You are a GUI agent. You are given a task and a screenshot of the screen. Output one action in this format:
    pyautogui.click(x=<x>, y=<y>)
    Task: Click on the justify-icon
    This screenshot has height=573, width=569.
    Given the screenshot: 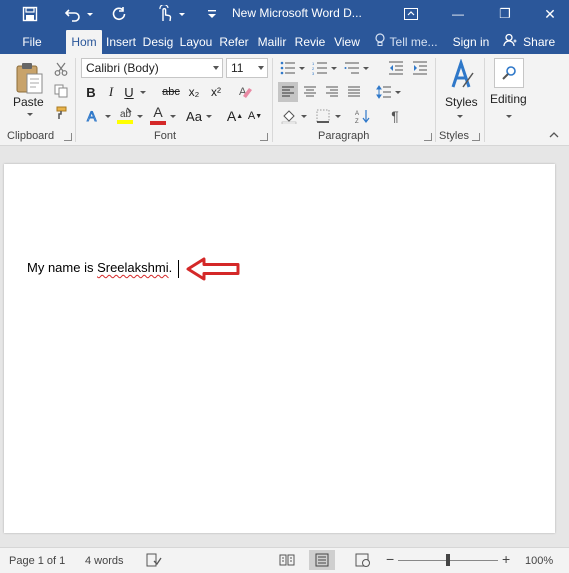 What is the action you would take?
    pyautogui.click(x=354, y=92)
    